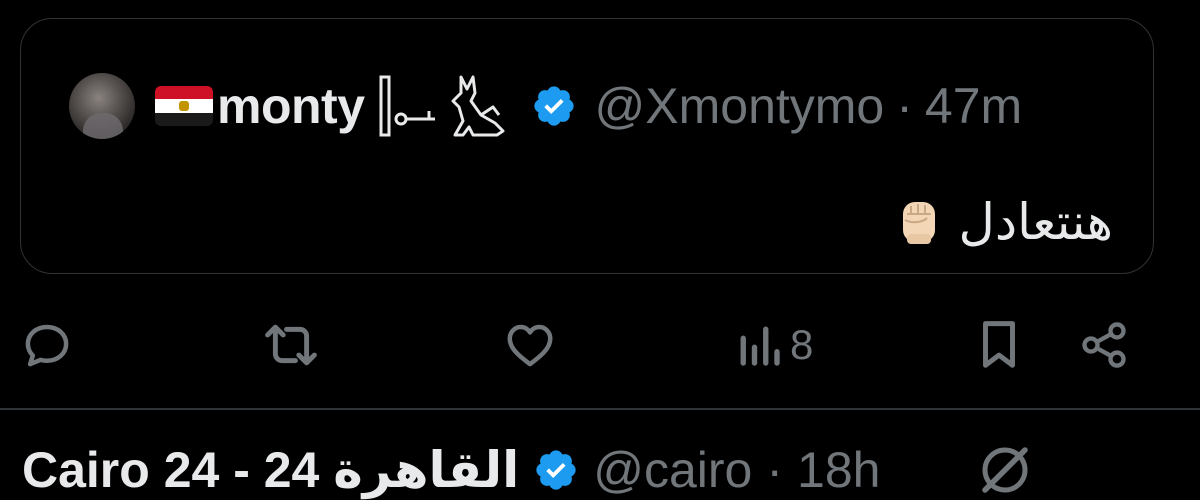 The width and height of the screenshot is (1200, 500). I want to click on quoted-tweet-text: هنتعادل, so click(1003, 222).